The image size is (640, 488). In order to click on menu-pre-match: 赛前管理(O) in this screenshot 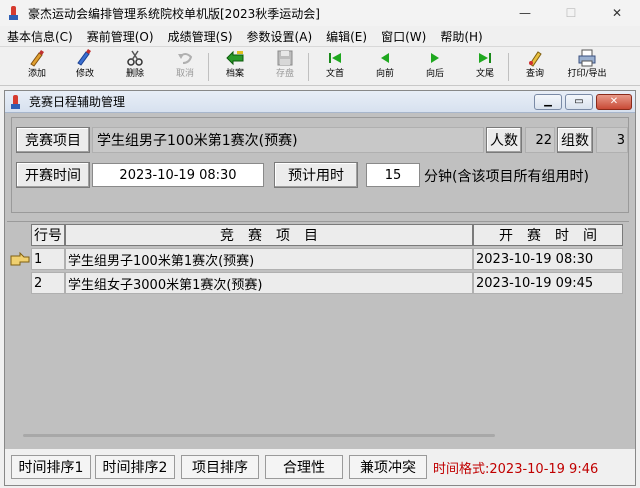, I will do `click(120, 36)`.